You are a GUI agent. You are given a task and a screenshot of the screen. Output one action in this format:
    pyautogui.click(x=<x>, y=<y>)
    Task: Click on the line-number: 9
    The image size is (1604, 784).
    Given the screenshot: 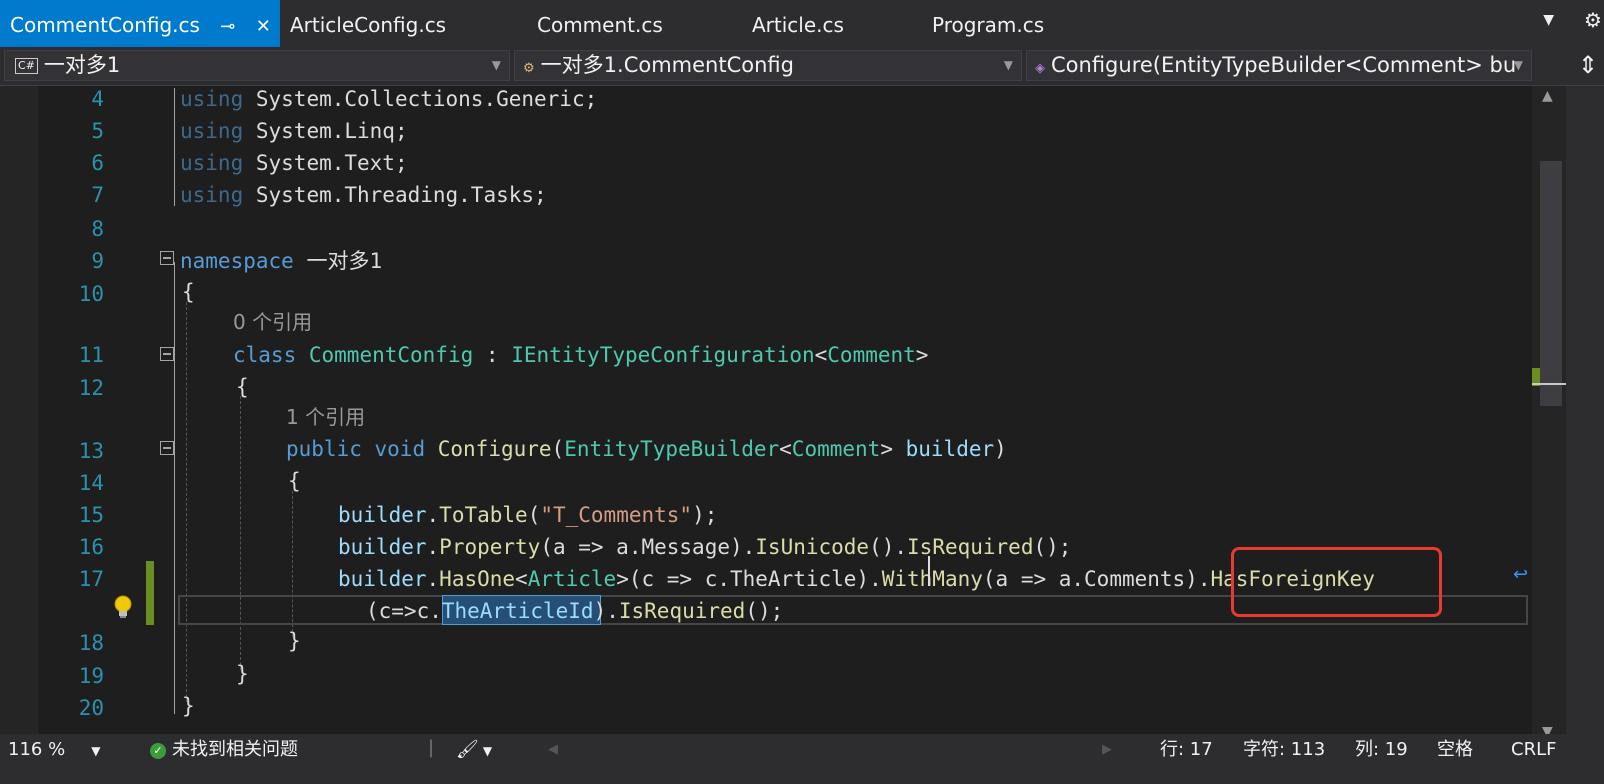 What is the action you would take?
    pyautogui.click(x=97, y=261)
    